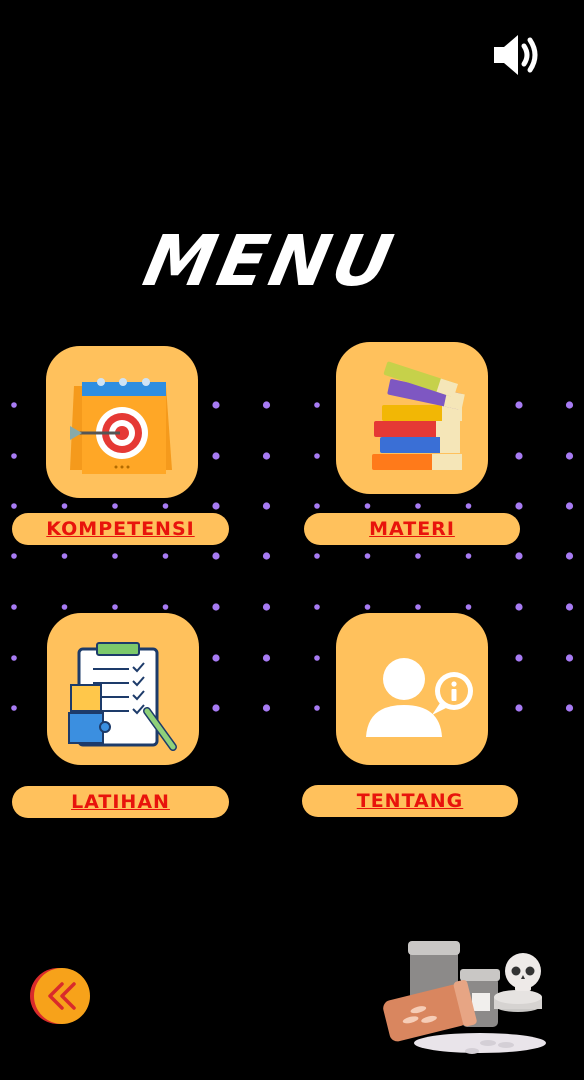 The width and height of the screenshot is (584, 1080). Describe the element at coordinates (412, 529) in the screenshot. I see `materi-button: MATERI` at that location.